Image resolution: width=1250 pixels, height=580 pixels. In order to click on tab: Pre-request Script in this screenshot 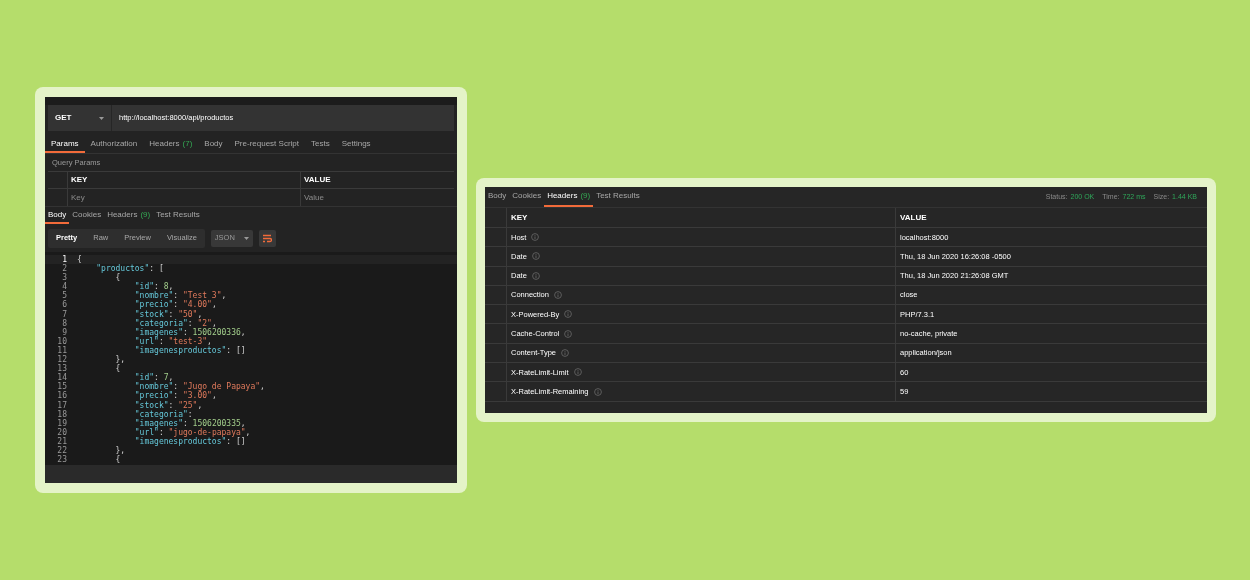, I will do `click(266, 144)`.